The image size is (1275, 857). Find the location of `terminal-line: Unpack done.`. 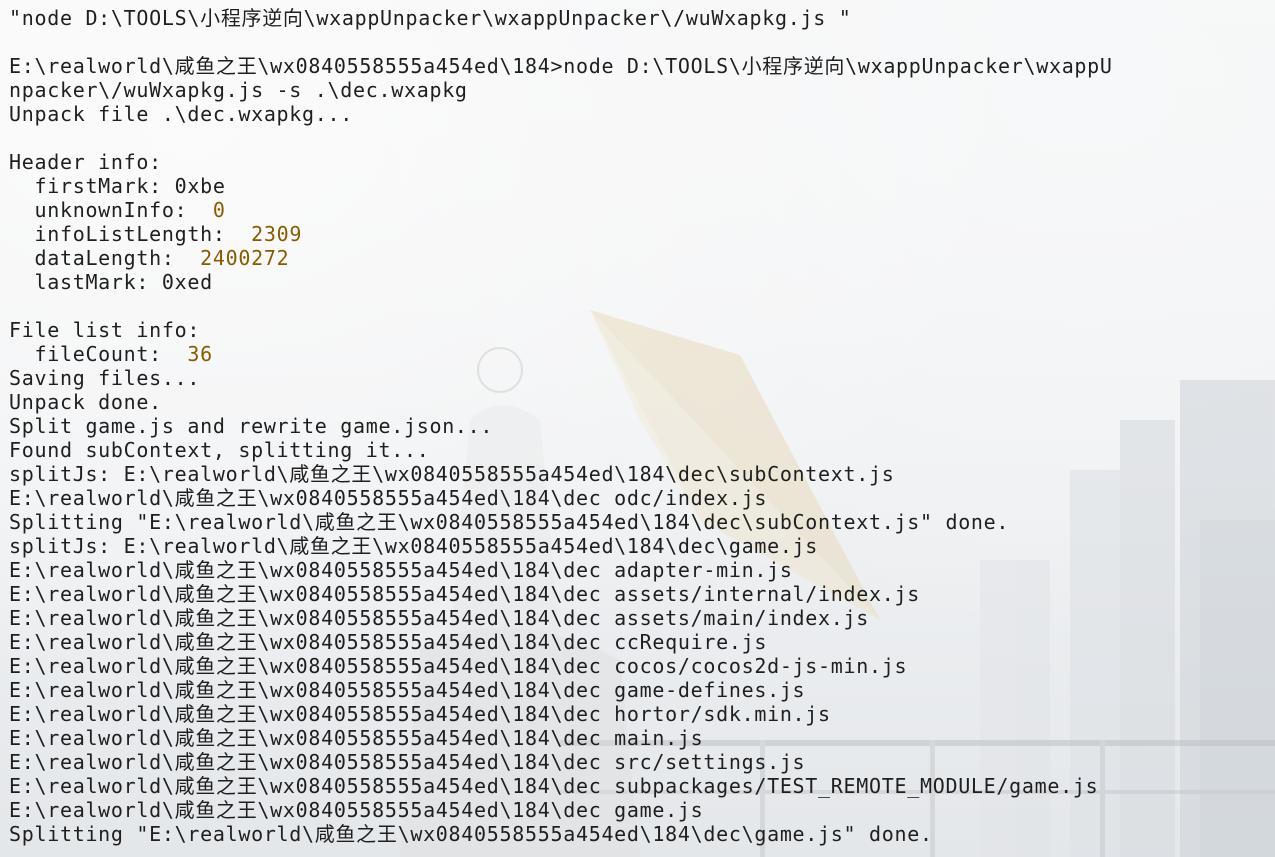

terminal-line: Unpack done. is located at coordinates (639, 402).